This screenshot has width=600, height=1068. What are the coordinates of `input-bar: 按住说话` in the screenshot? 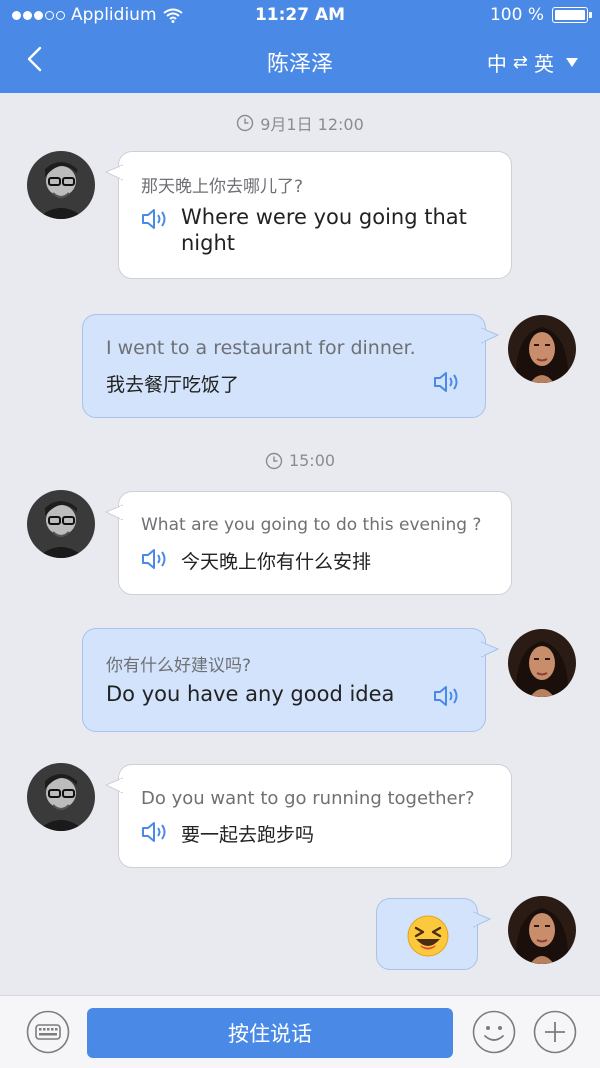 It's located at (300, 1031).